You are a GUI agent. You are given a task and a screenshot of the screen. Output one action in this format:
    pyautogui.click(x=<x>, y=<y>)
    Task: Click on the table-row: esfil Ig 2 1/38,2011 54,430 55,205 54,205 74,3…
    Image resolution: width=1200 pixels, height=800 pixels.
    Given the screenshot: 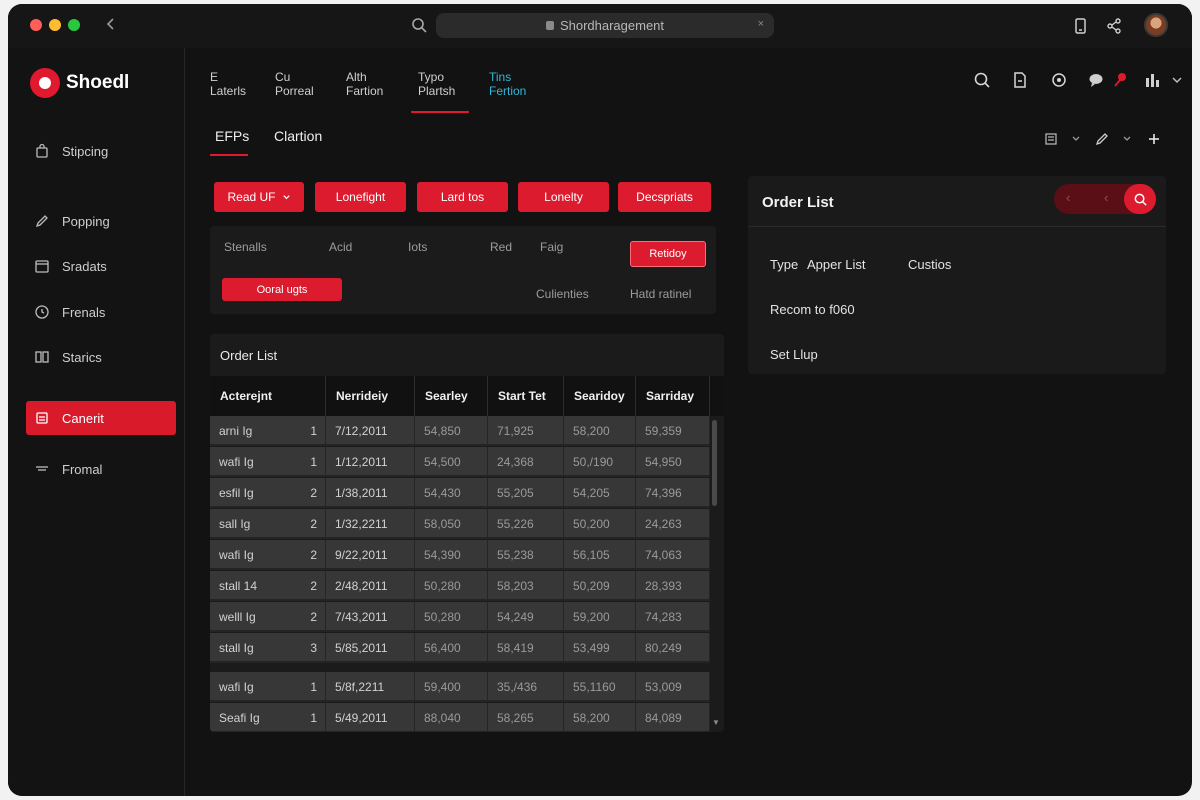 What is the action you would take?
    pyautogui.click(x=460, y=493)
    